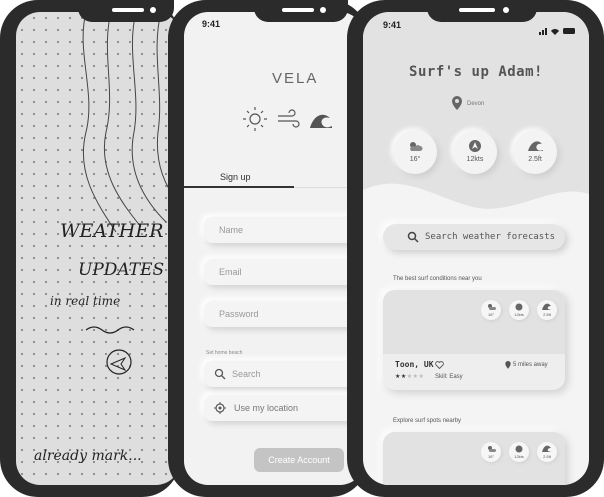 The width and height of the screenshot is (604, 497). What do you see at coordinates (266, 408) in the screenshot?
I see `use-location-label: Use my location` at bounding box center [266, 408].